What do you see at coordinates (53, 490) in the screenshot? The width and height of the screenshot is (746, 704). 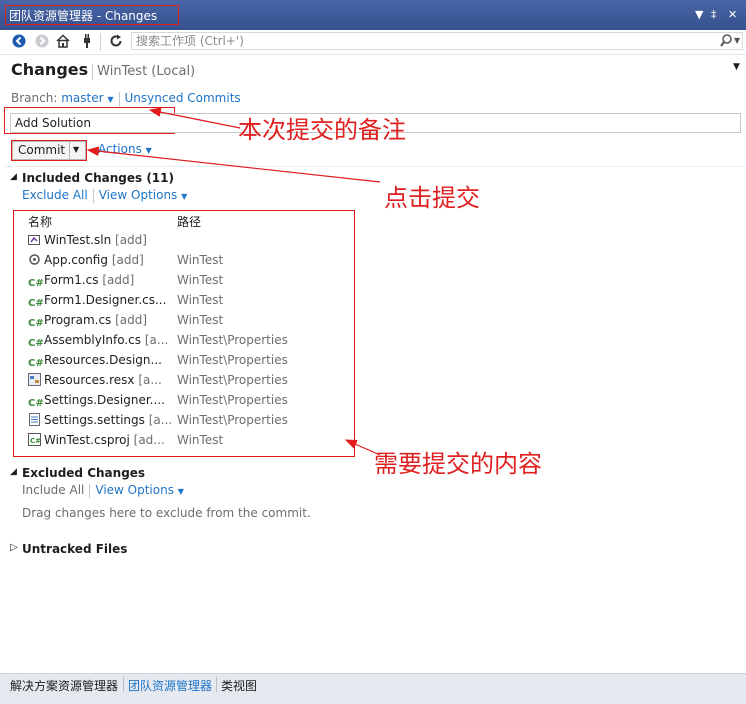 I see `include-all-link: Include All` at bounding box center [53, 490].